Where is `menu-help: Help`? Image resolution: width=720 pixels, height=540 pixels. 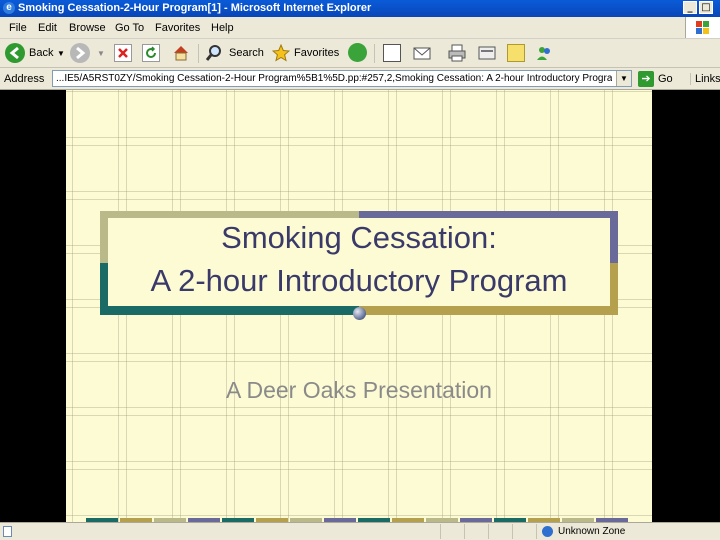 menu-help: Help is located at coordinates (222, 28).